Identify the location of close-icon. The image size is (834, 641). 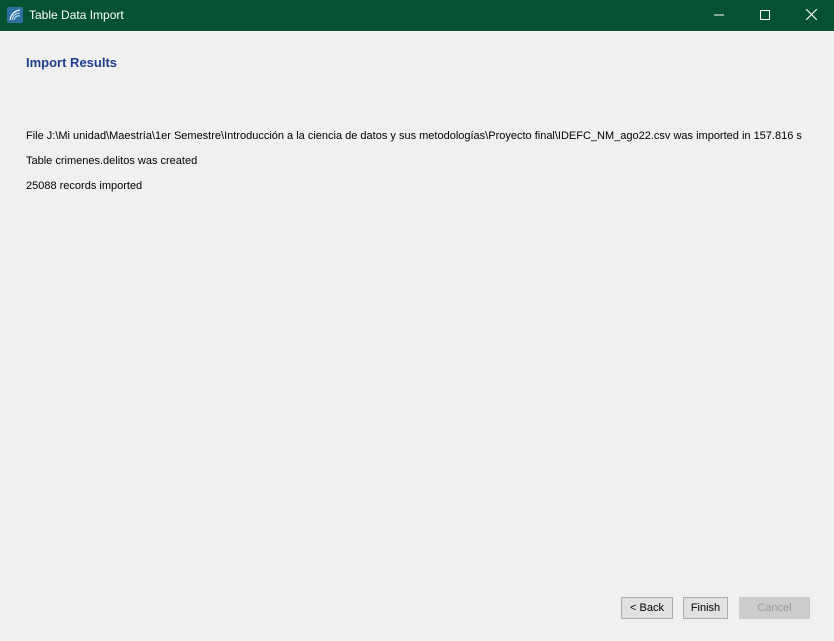
(811, 16).